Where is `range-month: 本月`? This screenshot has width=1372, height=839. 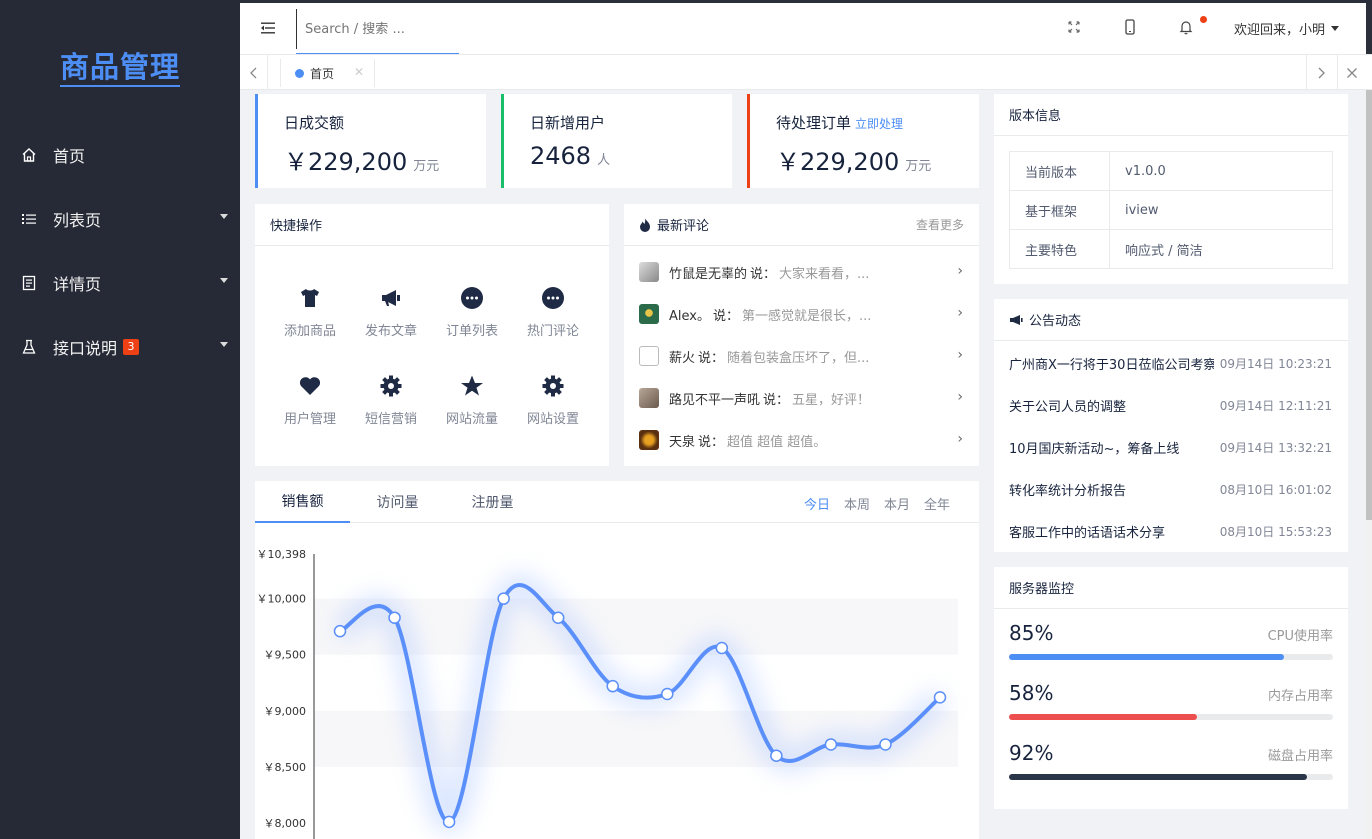 range-month: 本月 is located at coordinates (897, 503).